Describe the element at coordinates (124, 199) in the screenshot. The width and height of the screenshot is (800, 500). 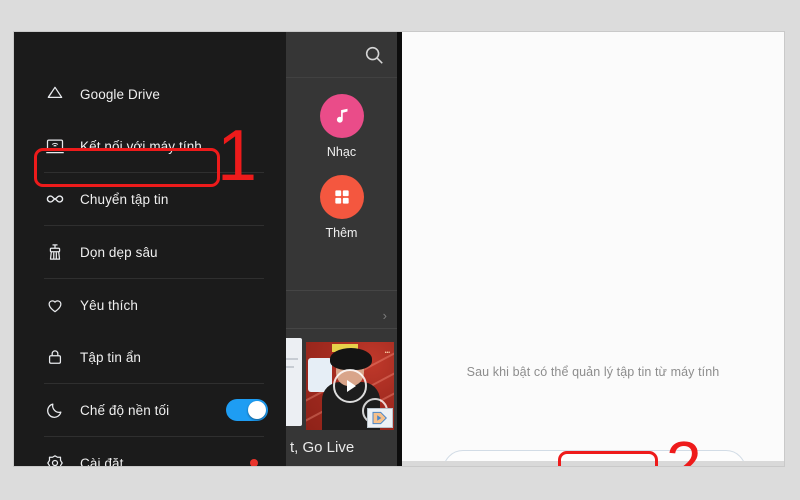
I see `sidebar-item-label: Chuyển tập tin` at that location.